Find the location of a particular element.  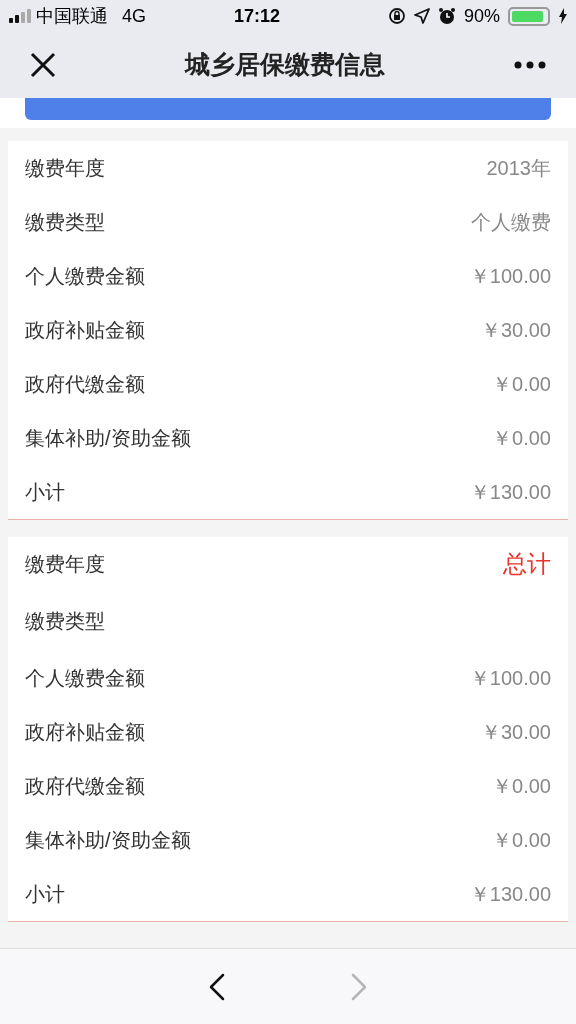

back-icon is located at coordinates (217, 986).